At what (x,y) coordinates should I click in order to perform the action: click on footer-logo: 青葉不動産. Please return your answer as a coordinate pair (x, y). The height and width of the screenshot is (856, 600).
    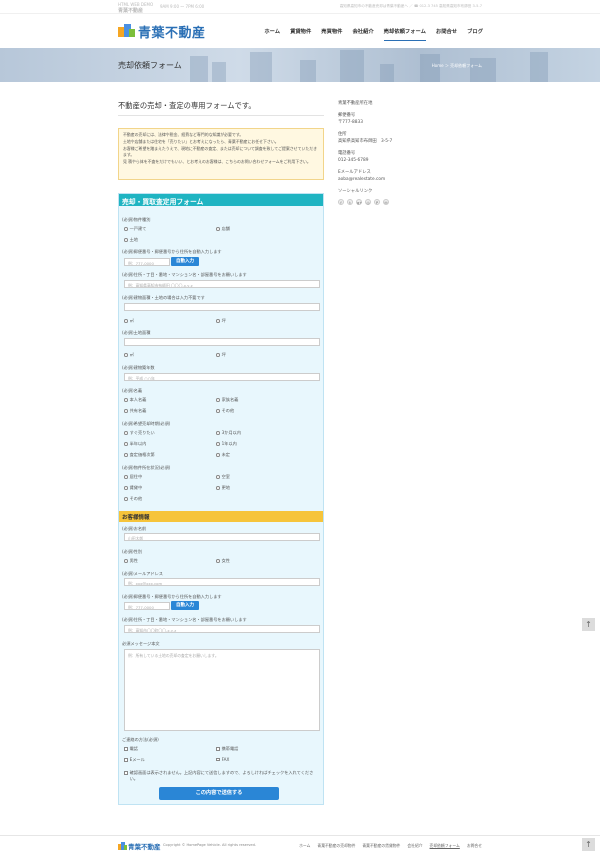
    Looking at the image, I should click on (139, 846).